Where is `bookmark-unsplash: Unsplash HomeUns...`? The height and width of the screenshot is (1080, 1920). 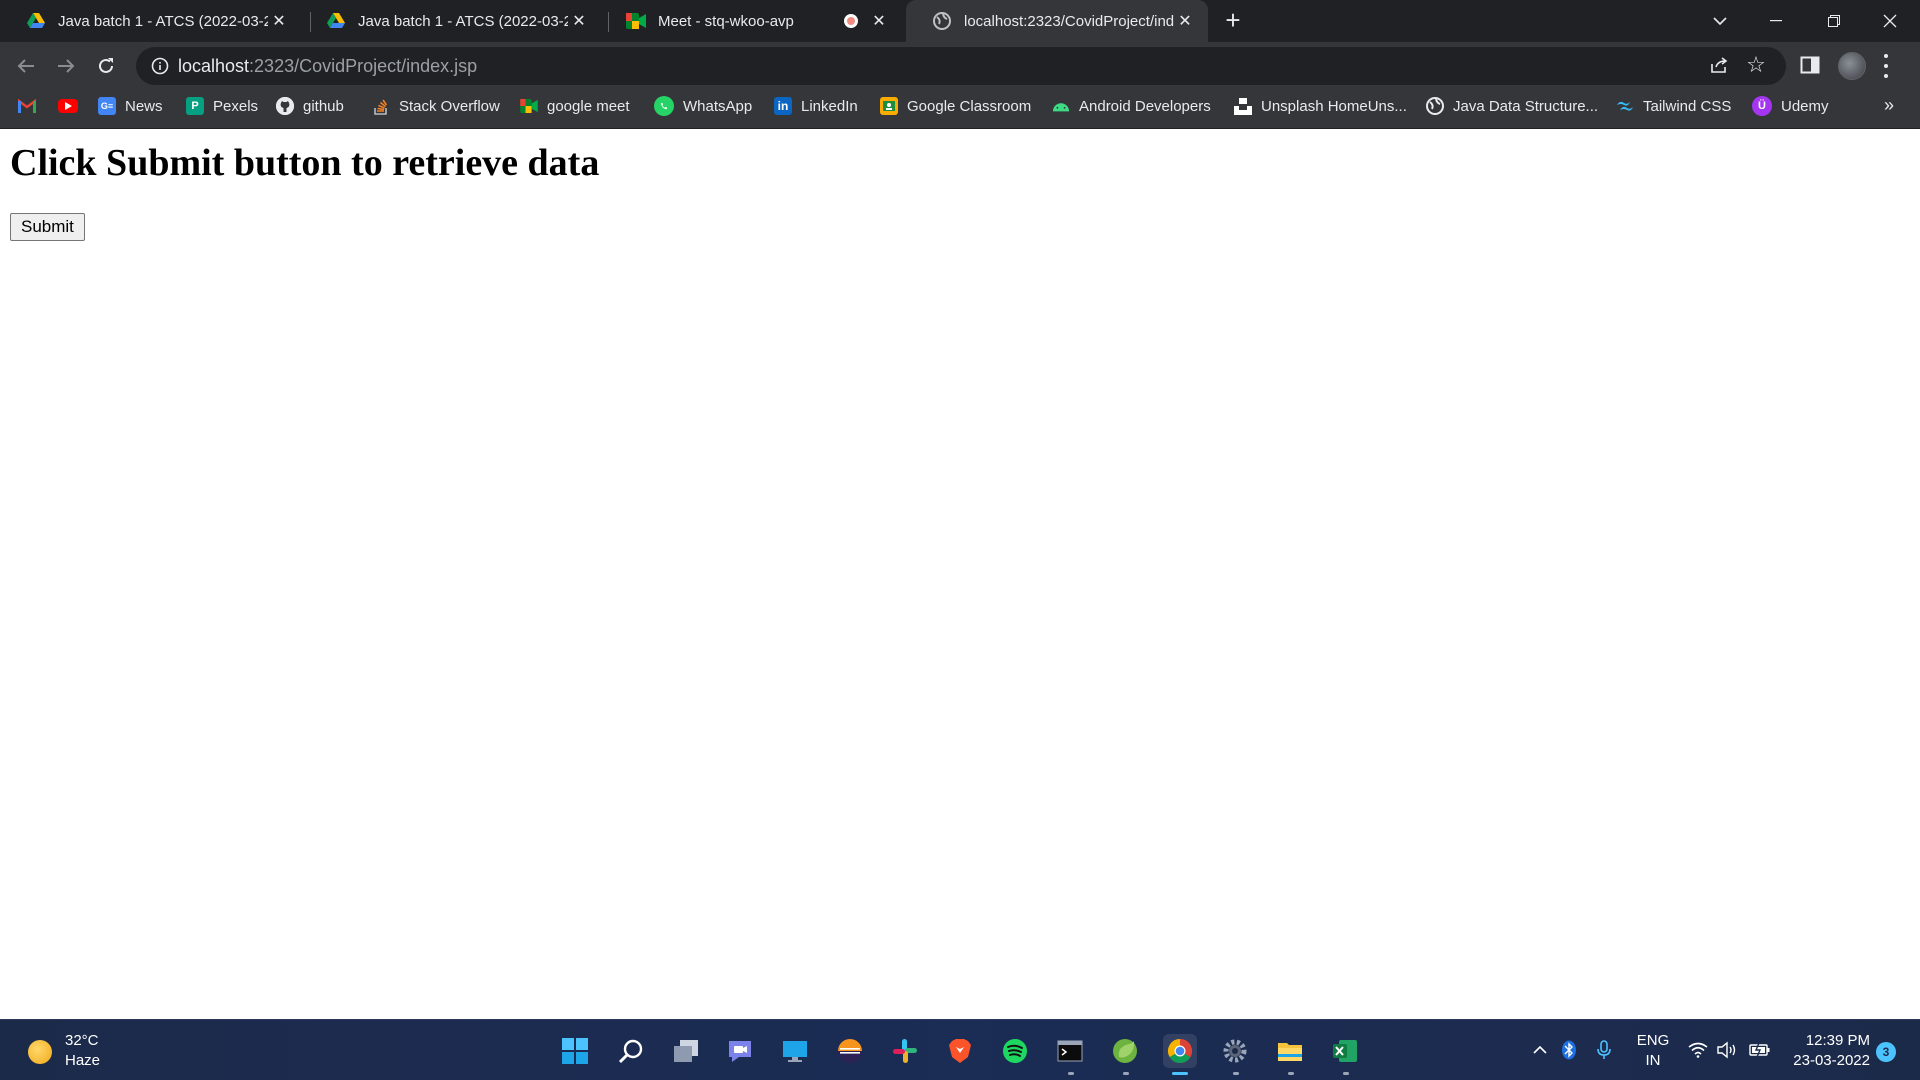 bookmark-unsplash: Unsplash HomeUns... is located at coordinates (1320, 106).